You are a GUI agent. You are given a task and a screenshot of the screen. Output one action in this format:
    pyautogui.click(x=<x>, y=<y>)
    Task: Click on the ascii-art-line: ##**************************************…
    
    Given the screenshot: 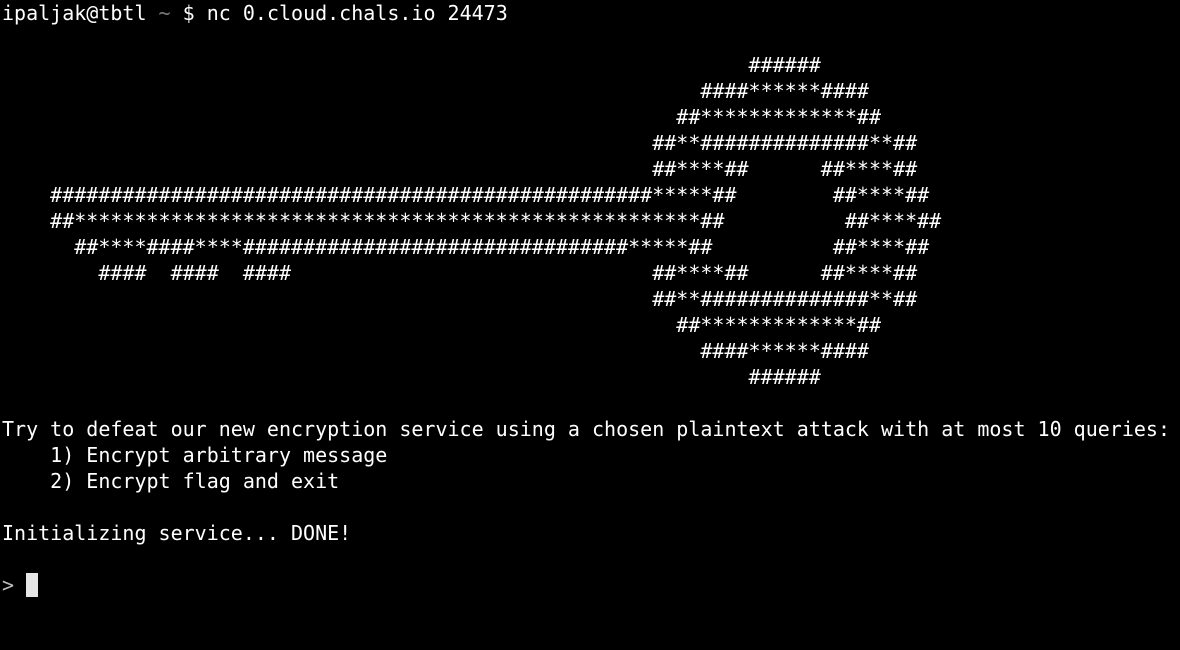 What is the action you would take?
    pyautogui.click(x=472, y=221)
    